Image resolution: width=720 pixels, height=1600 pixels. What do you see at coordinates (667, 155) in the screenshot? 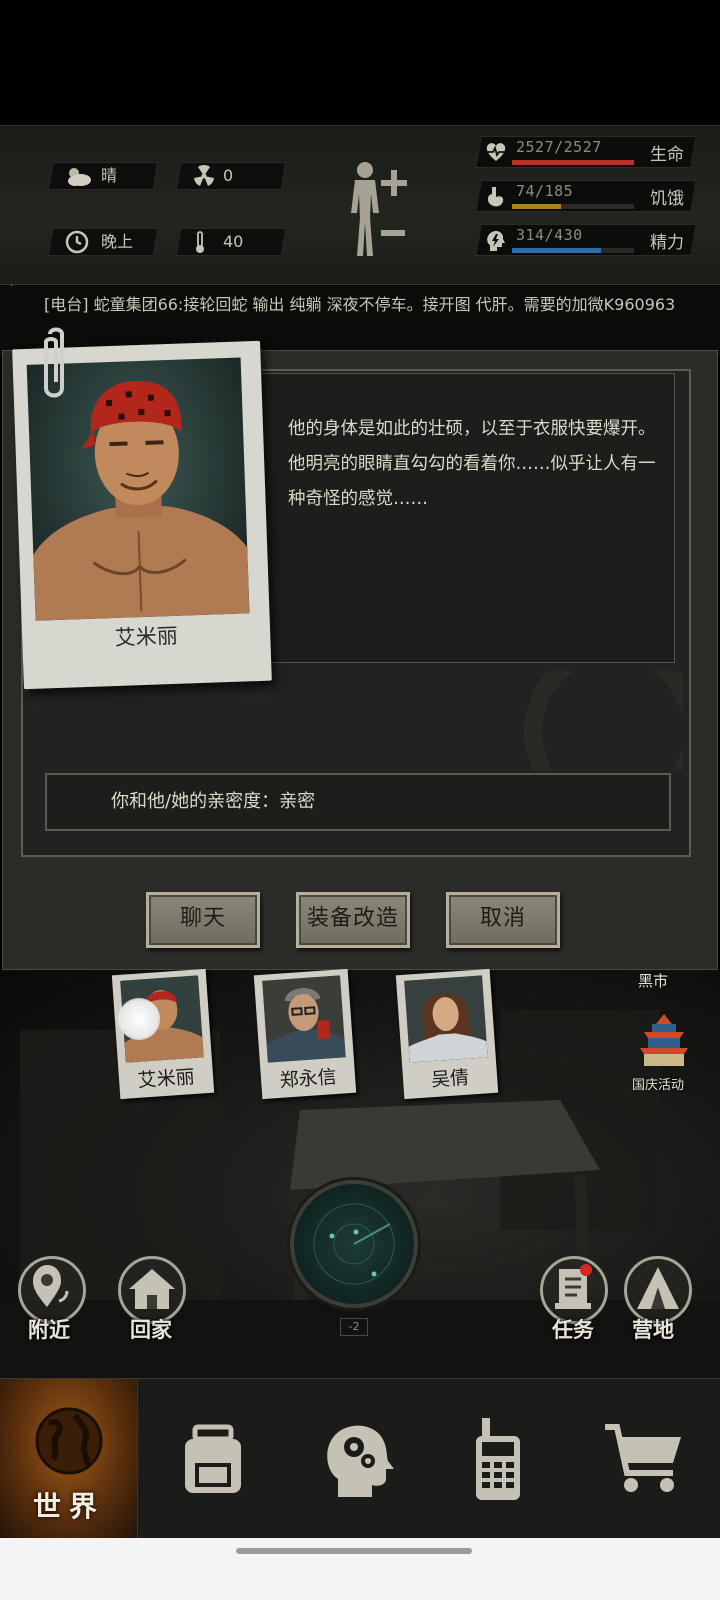
I see `health-label: 生命` at bounding box center [667, 155].